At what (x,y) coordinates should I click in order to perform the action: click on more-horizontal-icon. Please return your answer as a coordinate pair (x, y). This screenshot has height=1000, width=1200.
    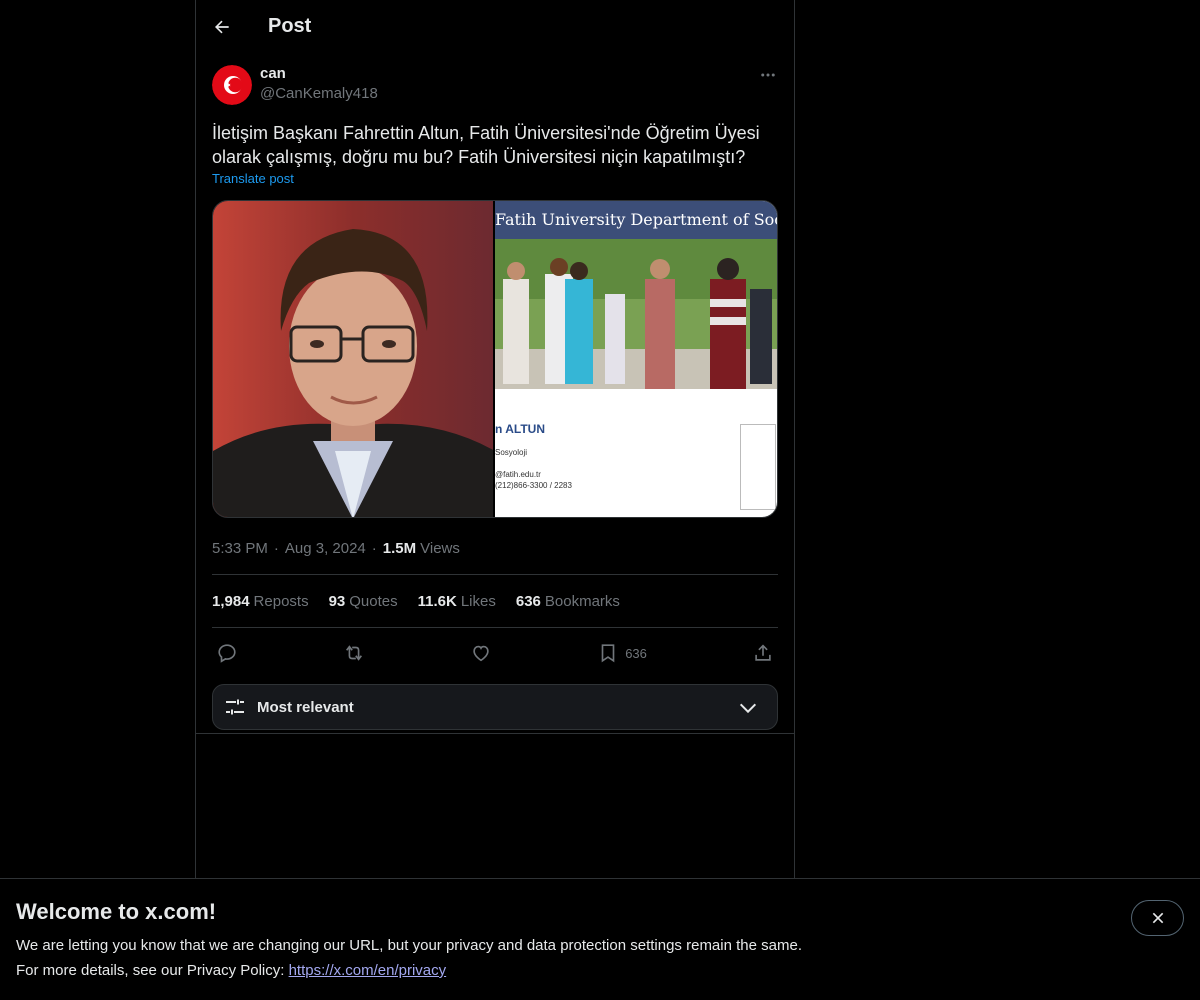
    Looking at the image, I should click on (768, 75).